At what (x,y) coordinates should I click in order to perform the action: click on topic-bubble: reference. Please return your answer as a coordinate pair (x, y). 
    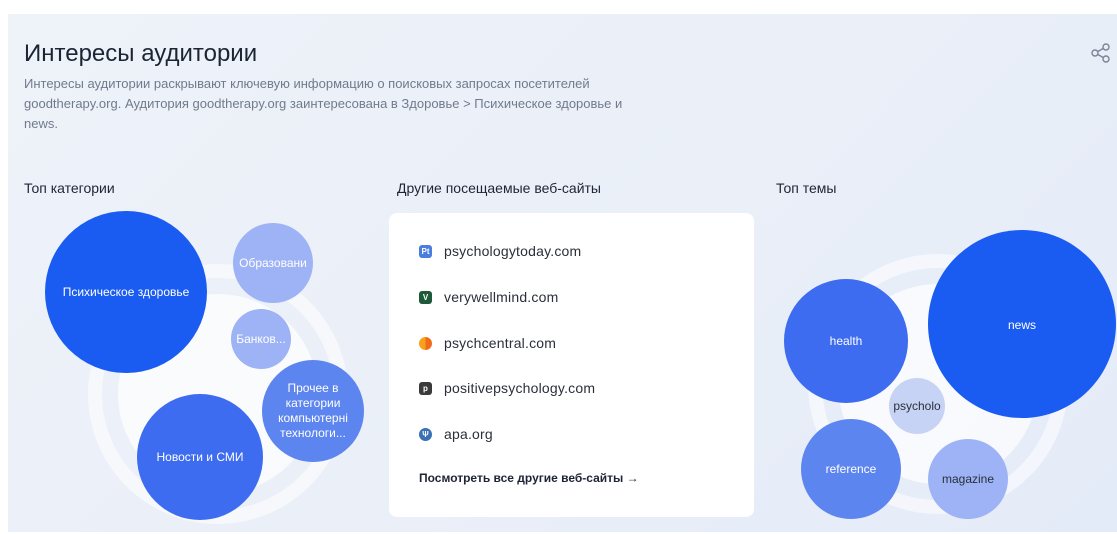
    Looking at the image, I should click on (851, 469).